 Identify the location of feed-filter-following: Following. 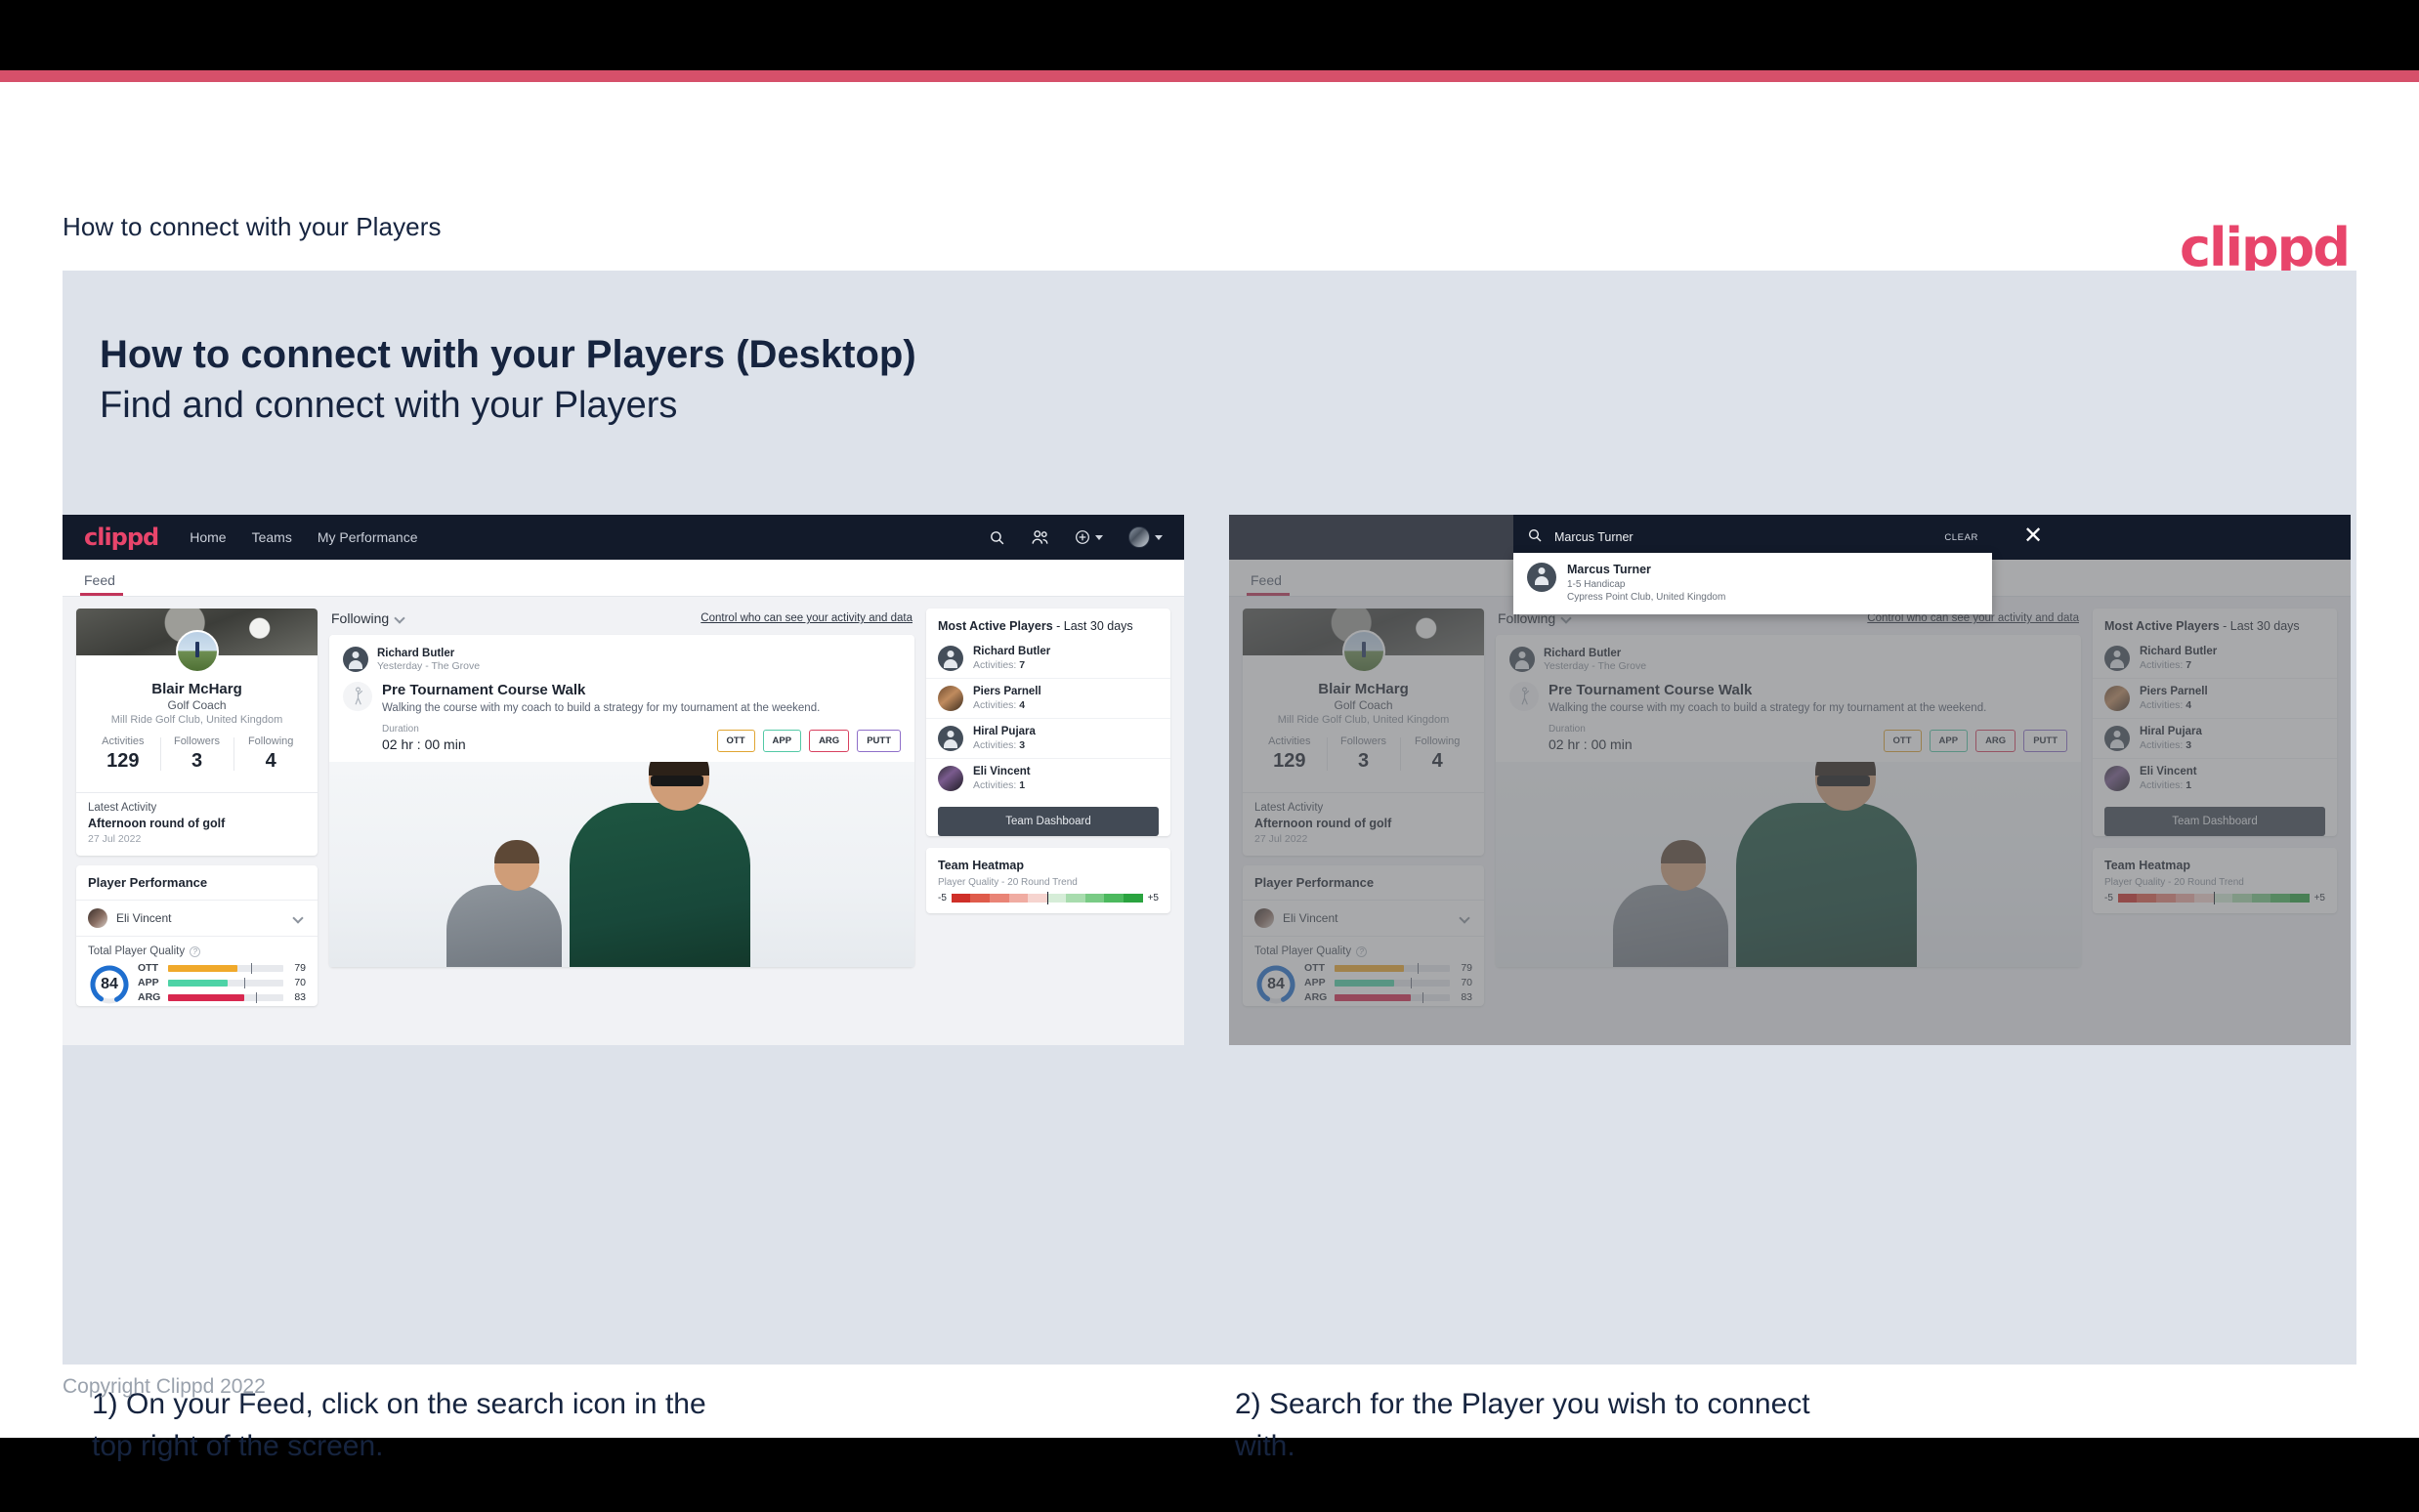
(369, 618).